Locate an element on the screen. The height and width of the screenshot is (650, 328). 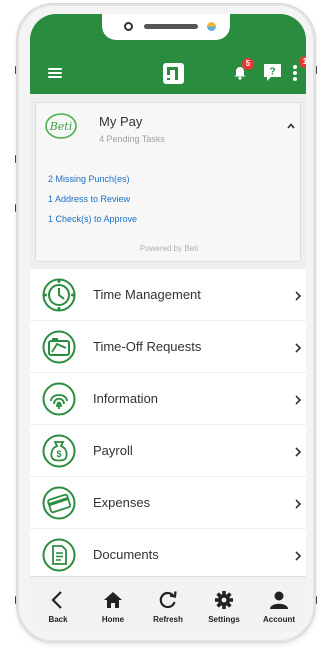
svg-text: Beti is located at coordinates (61, 126).